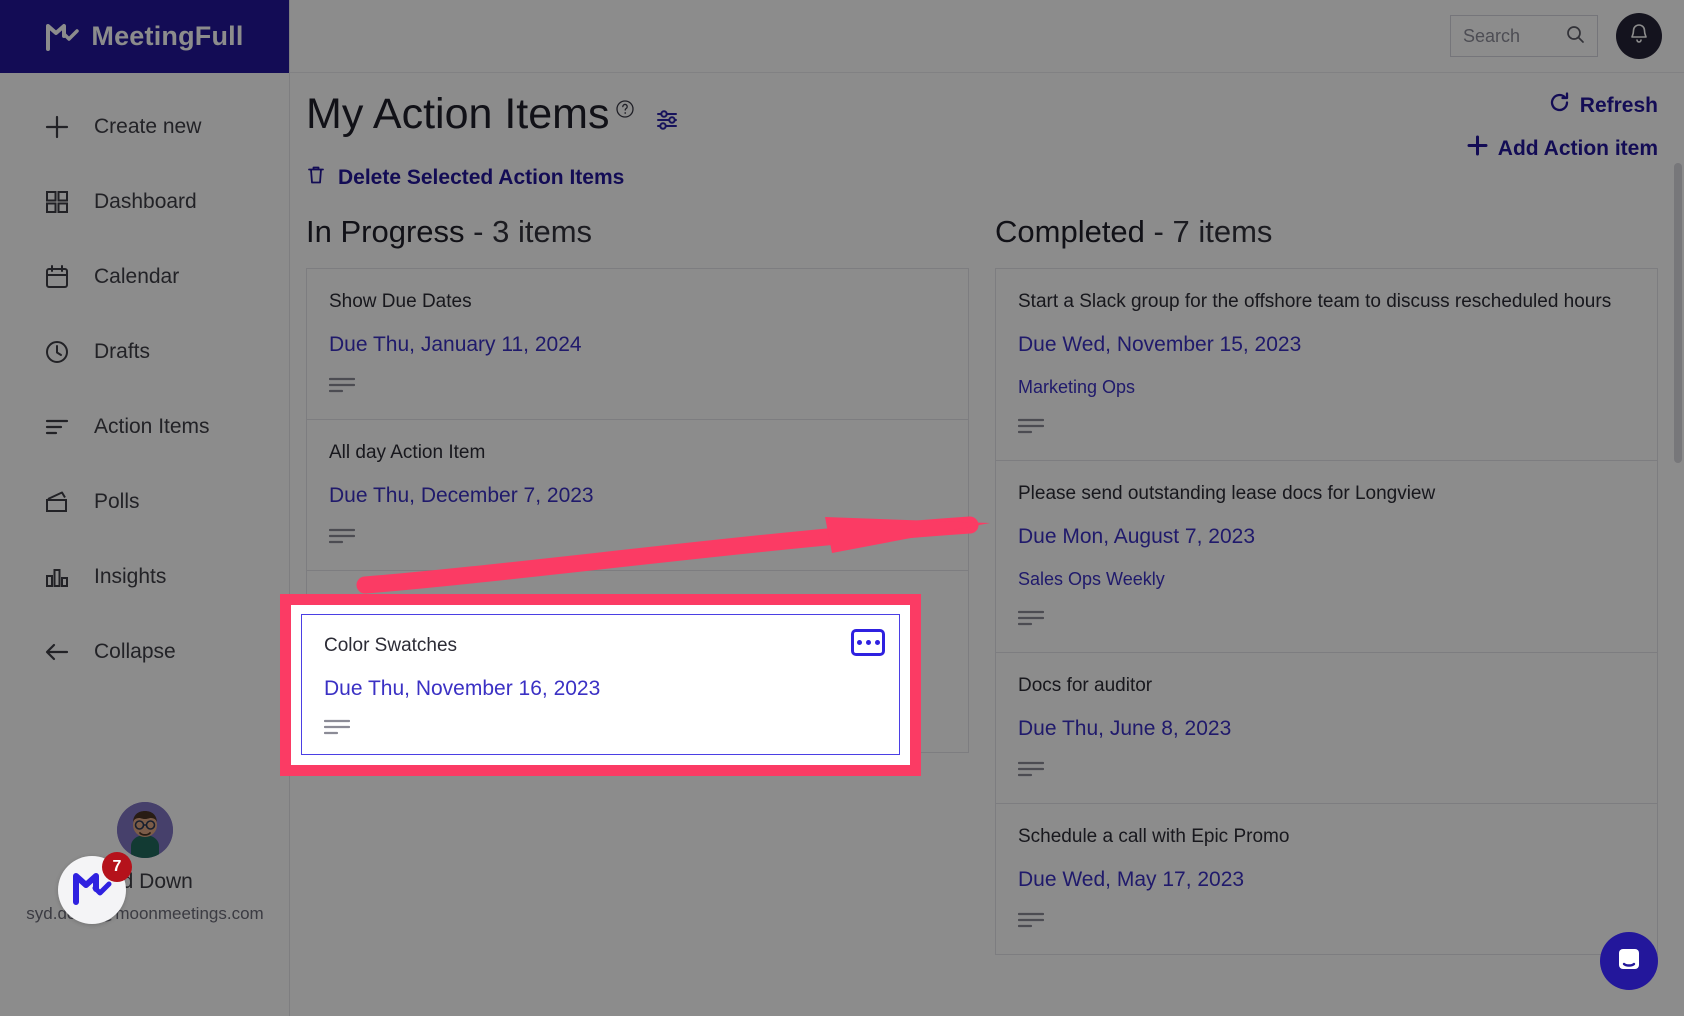  What do you see at coordinates (57, 502) in the screenshot?
I see `polls-icon` at bounding box center [57, 502].